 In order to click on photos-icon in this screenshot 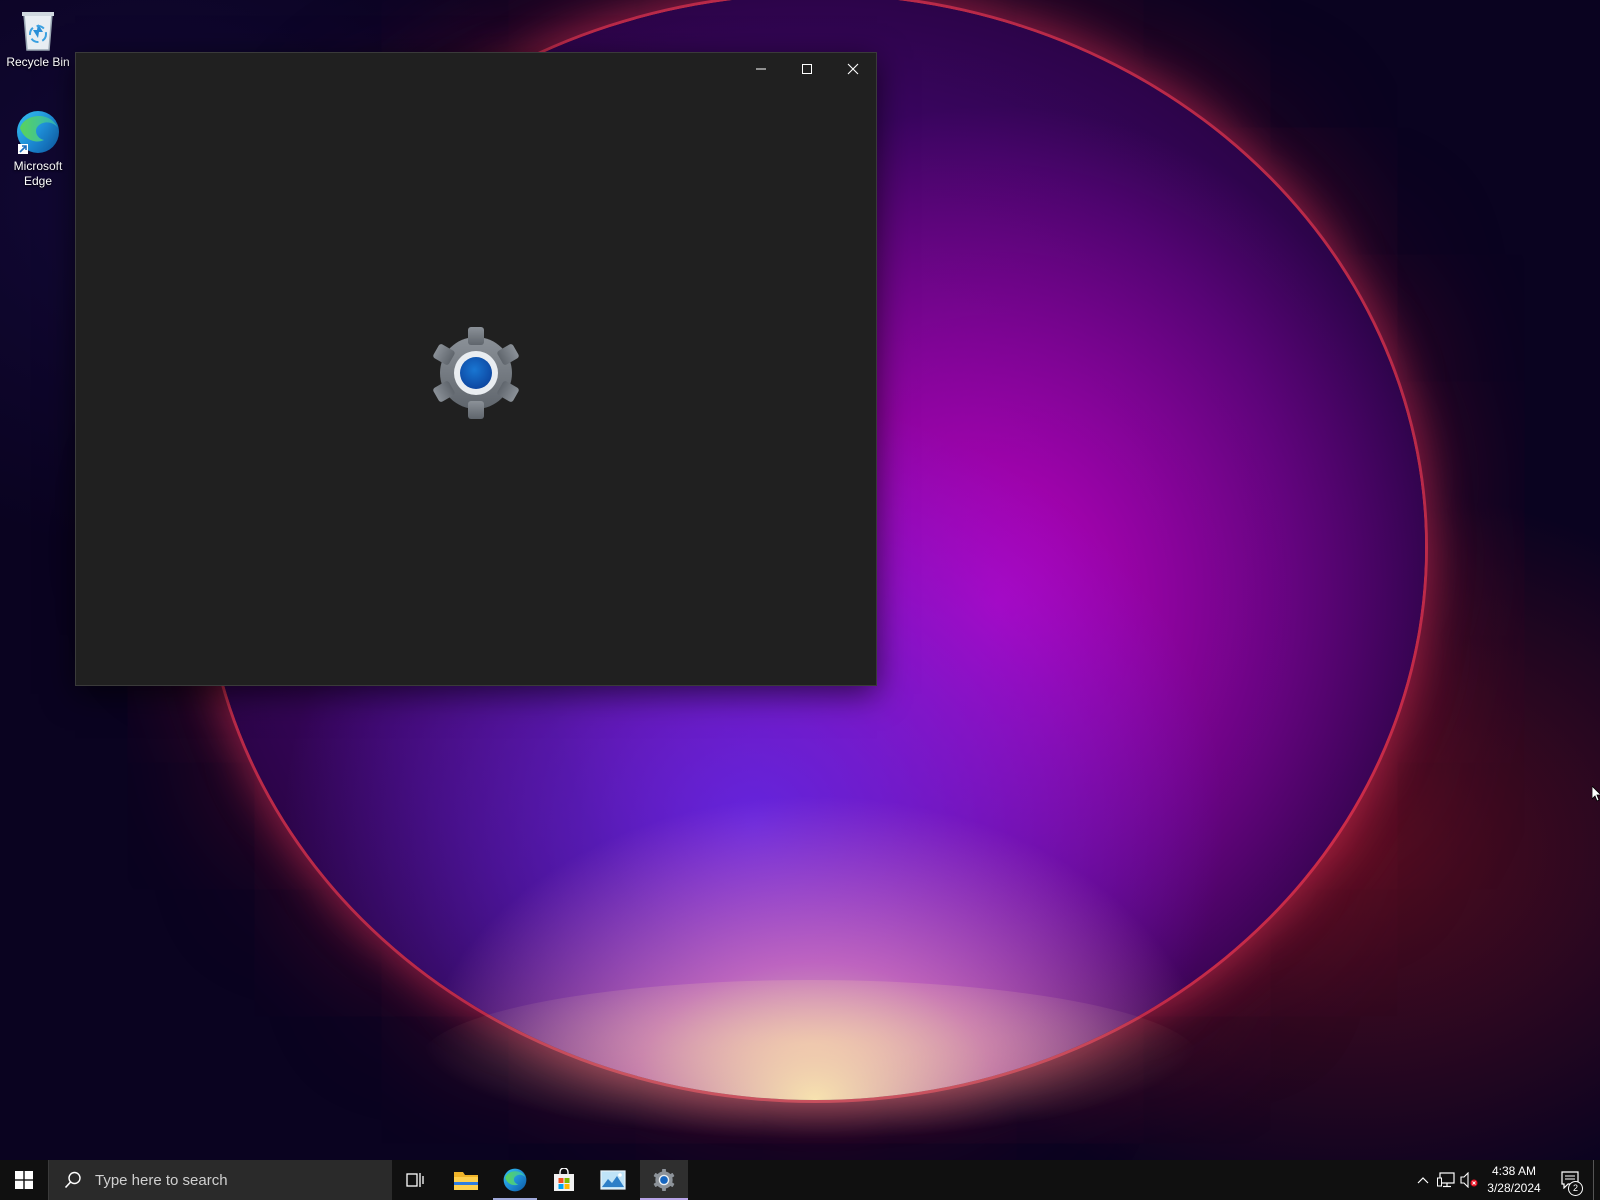, I will do `click(613, 1180)`.